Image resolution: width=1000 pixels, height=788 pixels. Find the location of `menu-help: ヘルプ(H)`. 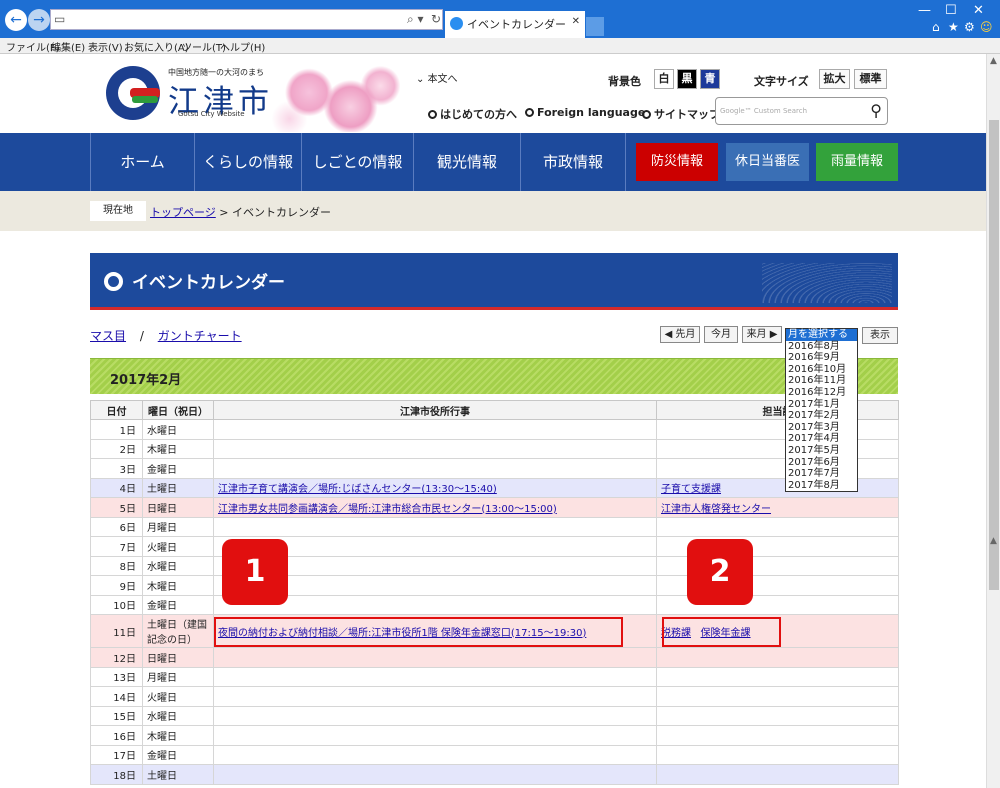

menu-help: ヘルプ(H) is located at coordinates (242, 46).